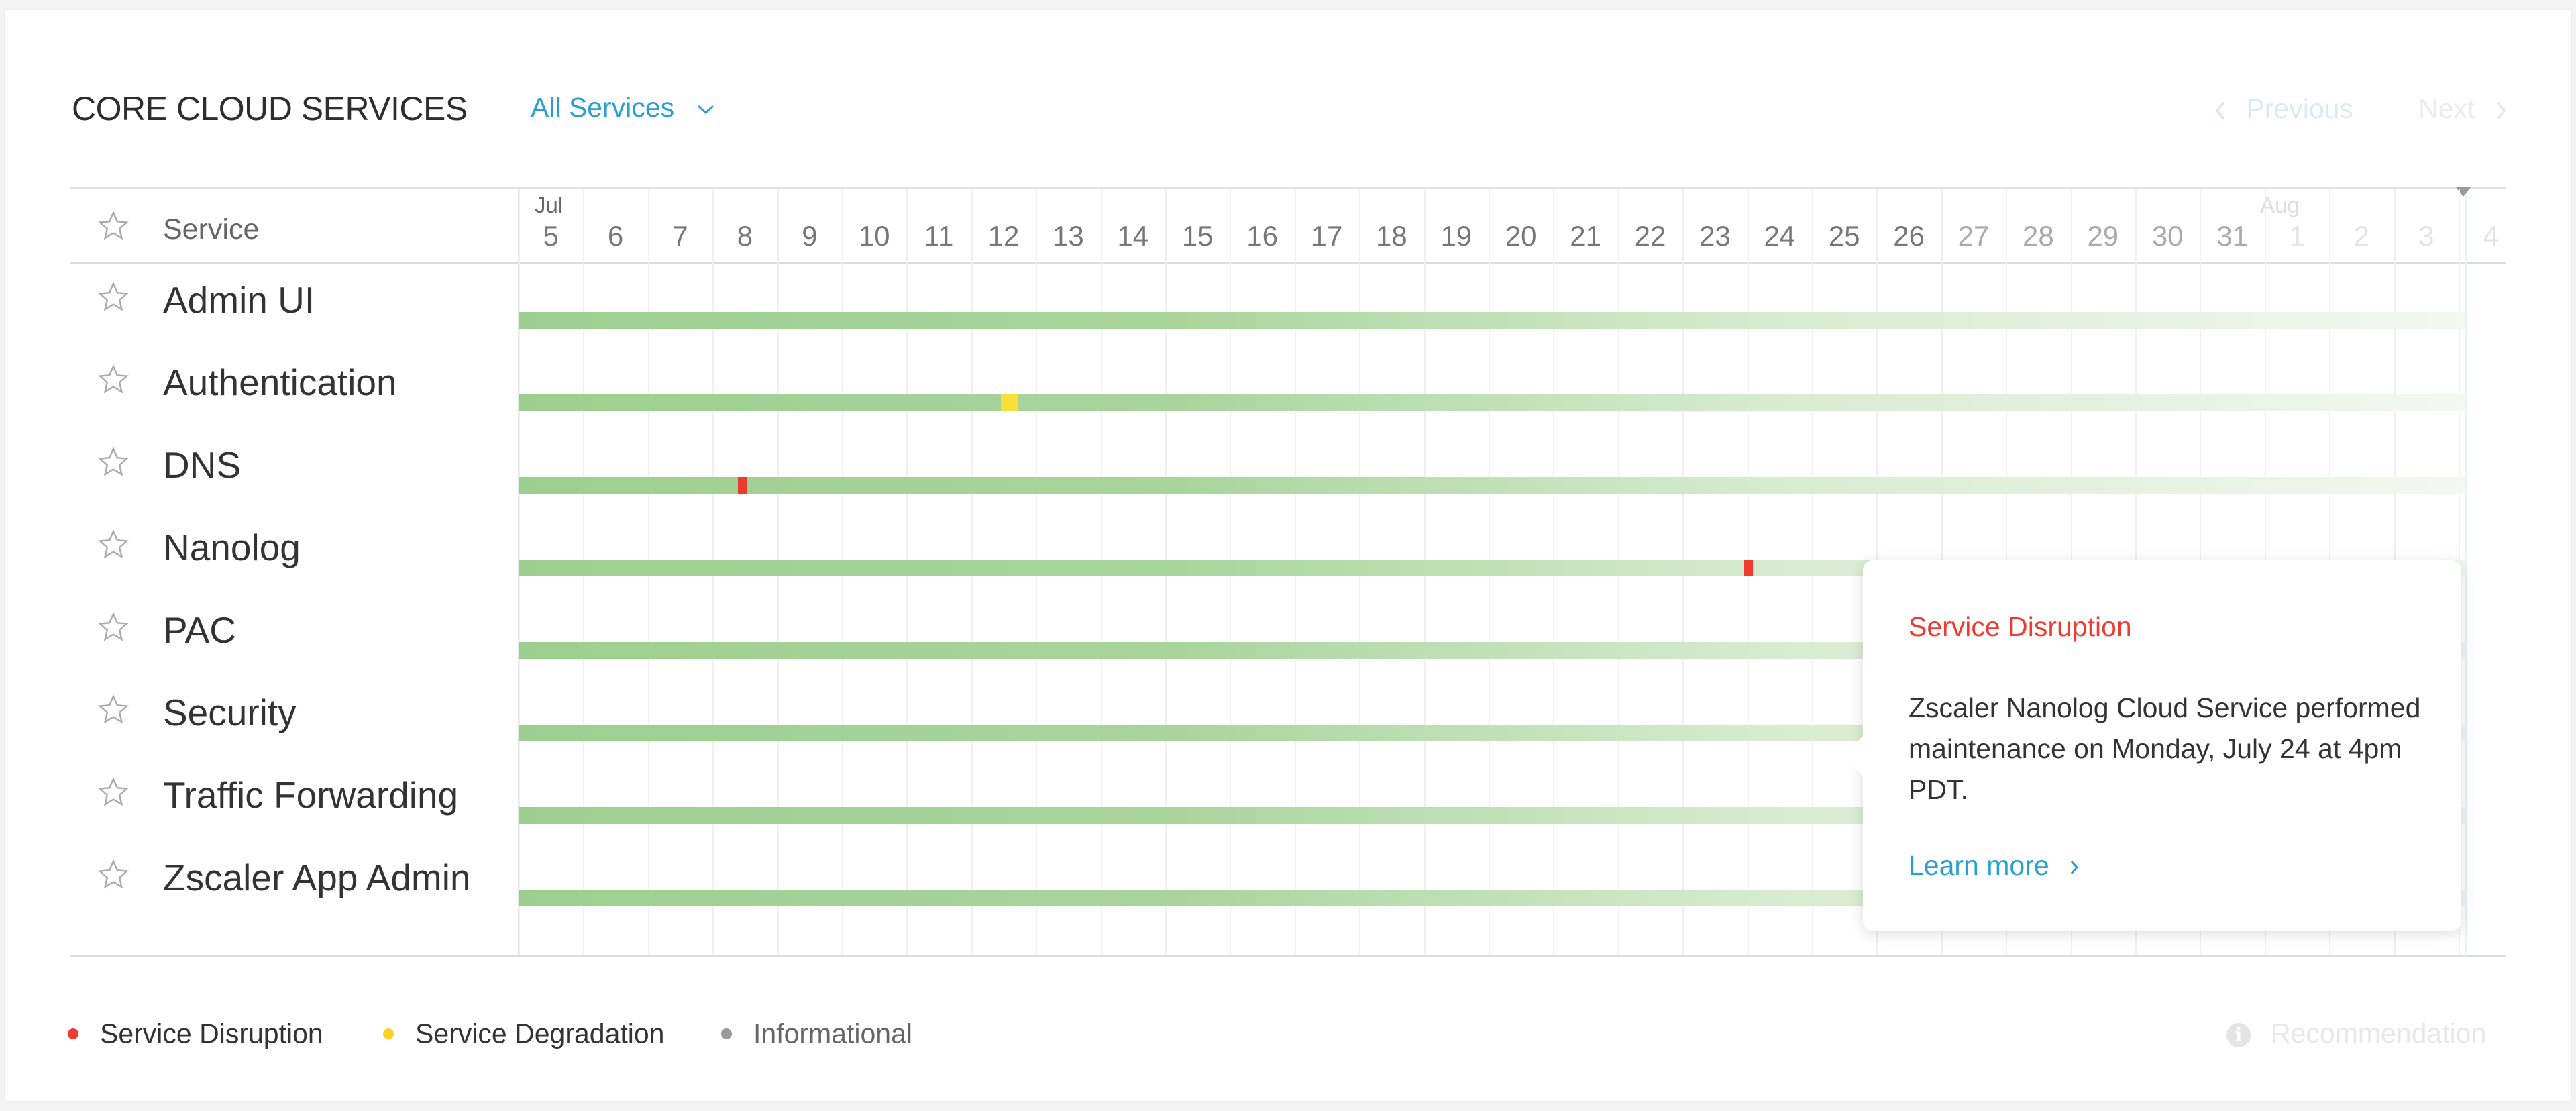 This screenshot has width=2576, height=1111. What do you see at coordinates (874, 236) in the screenshot?
I see `day-label: 10` at bounding box center [874, 236].